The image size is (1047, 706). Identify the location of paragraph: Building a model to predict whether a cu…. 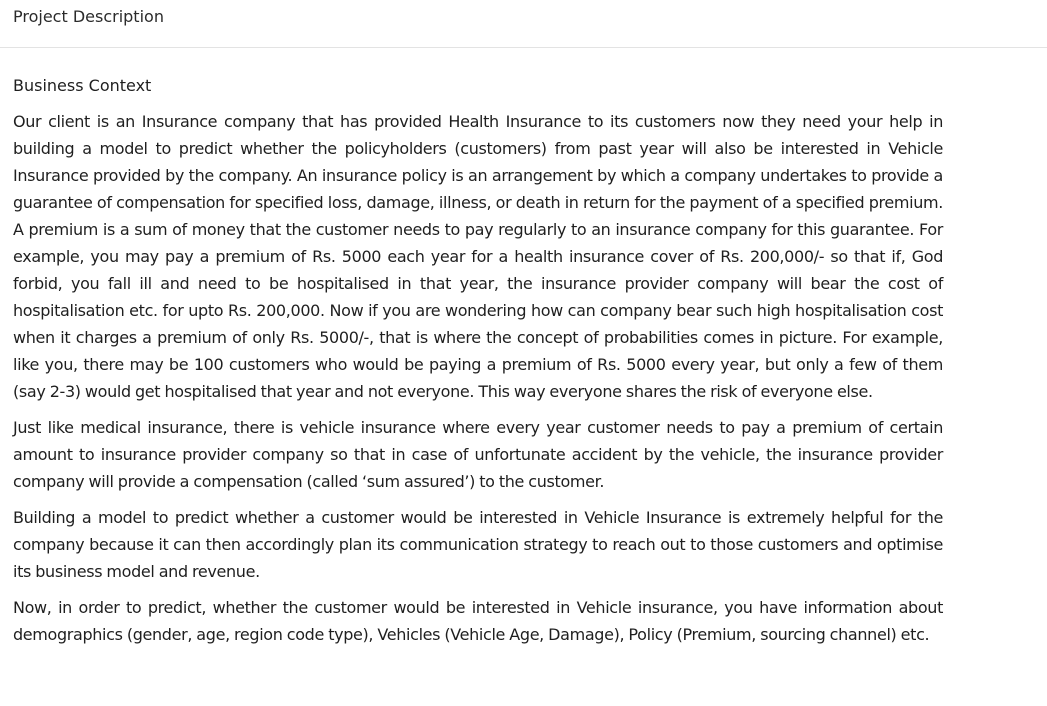
(478, 544).